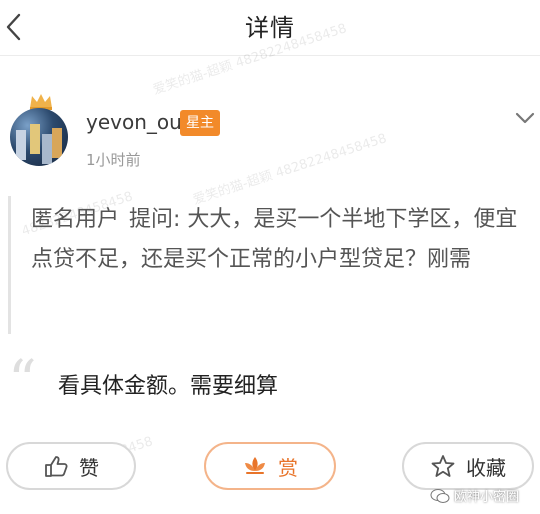 The height and width of the screenshot is (514, 540). What do you see at coordinates (89, 467) in the screenshot?
I see `like-label: 赞` at bounding box center [89, 467].